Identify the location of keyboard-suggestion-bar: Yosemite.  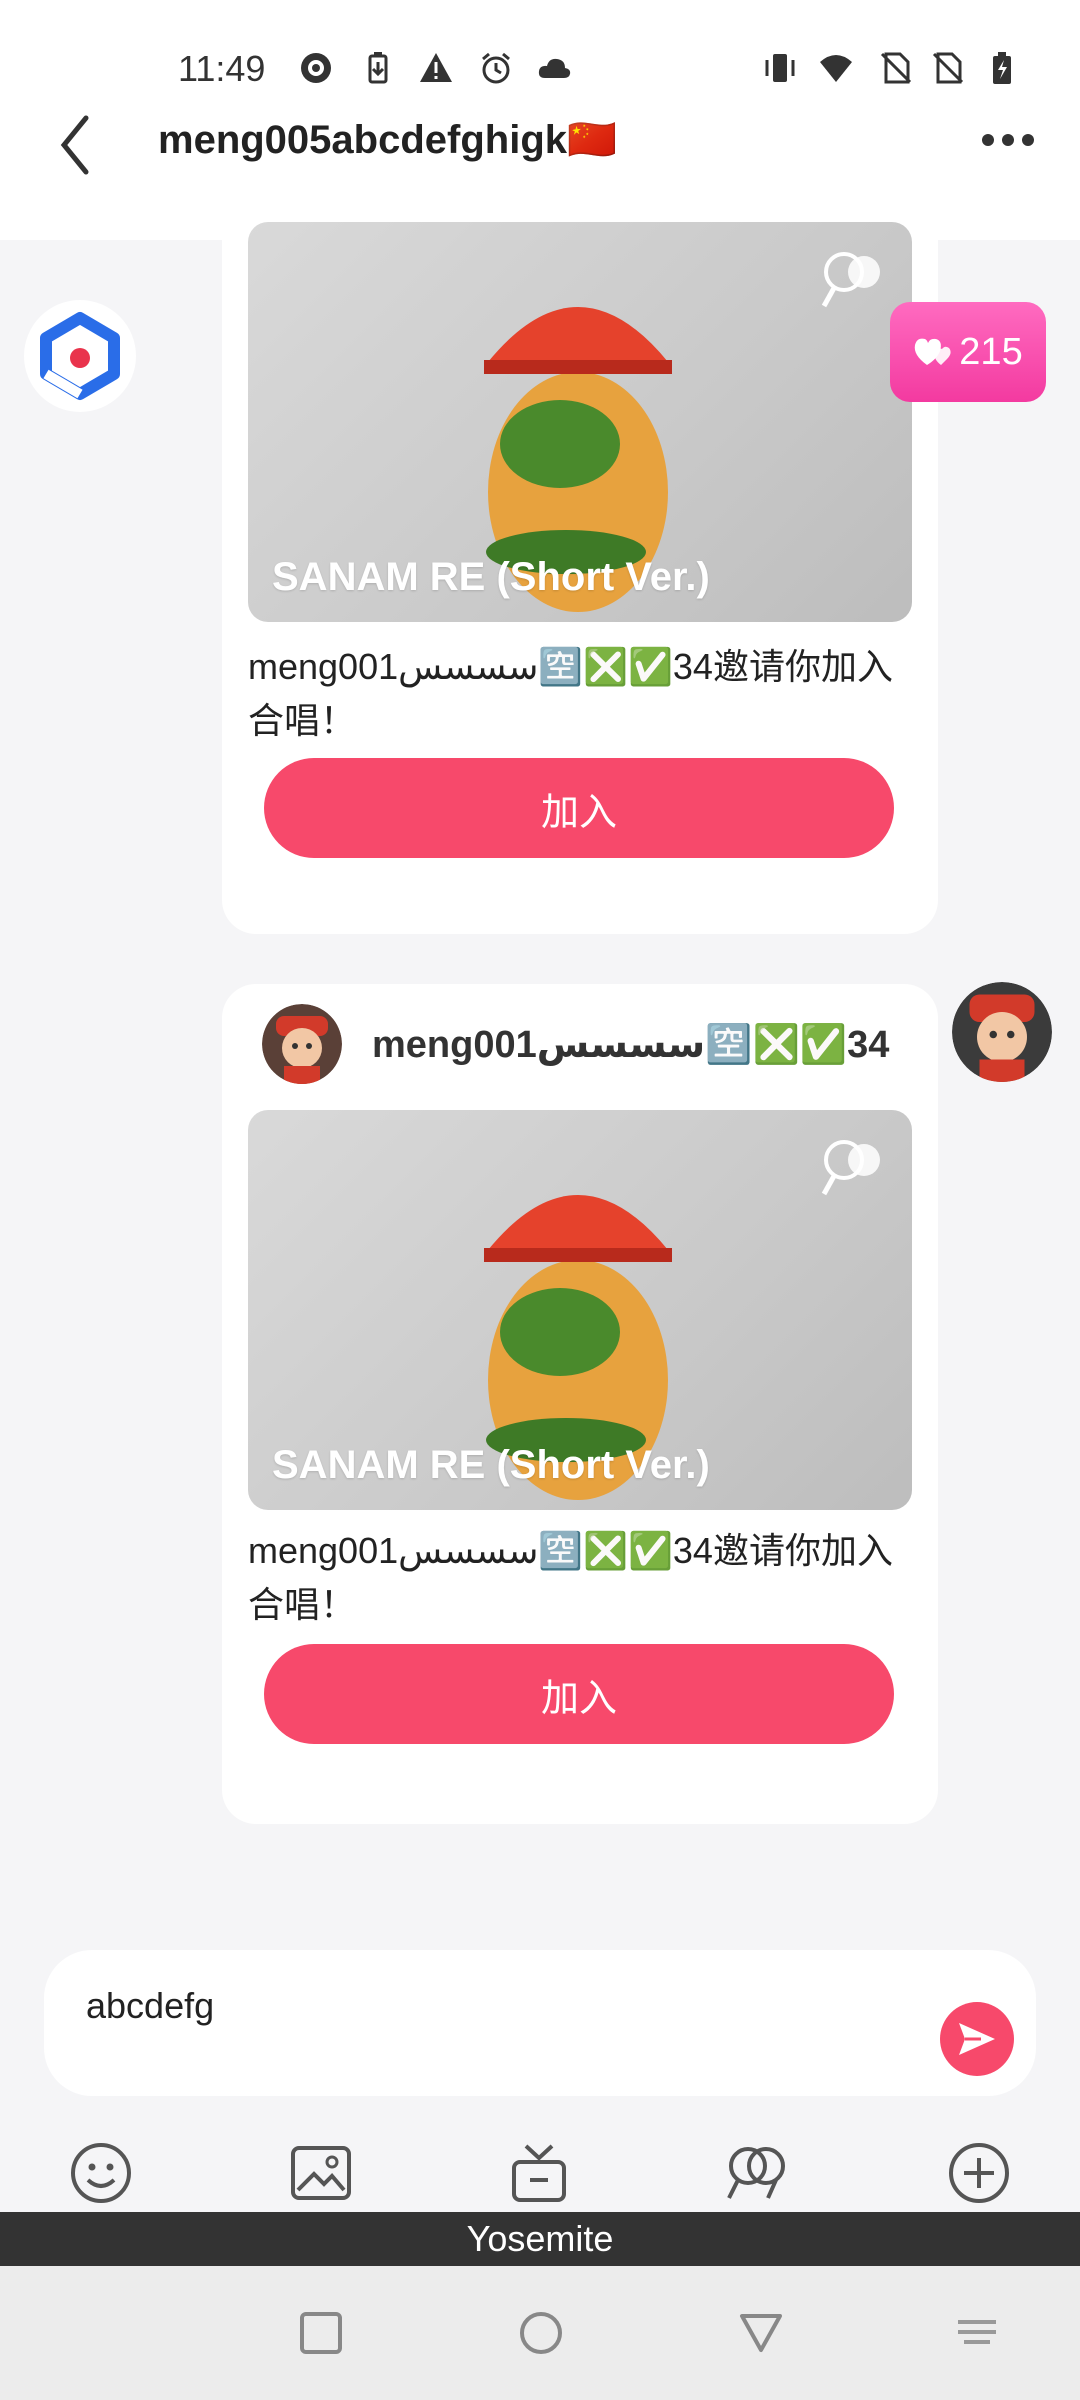
(540, 2239).